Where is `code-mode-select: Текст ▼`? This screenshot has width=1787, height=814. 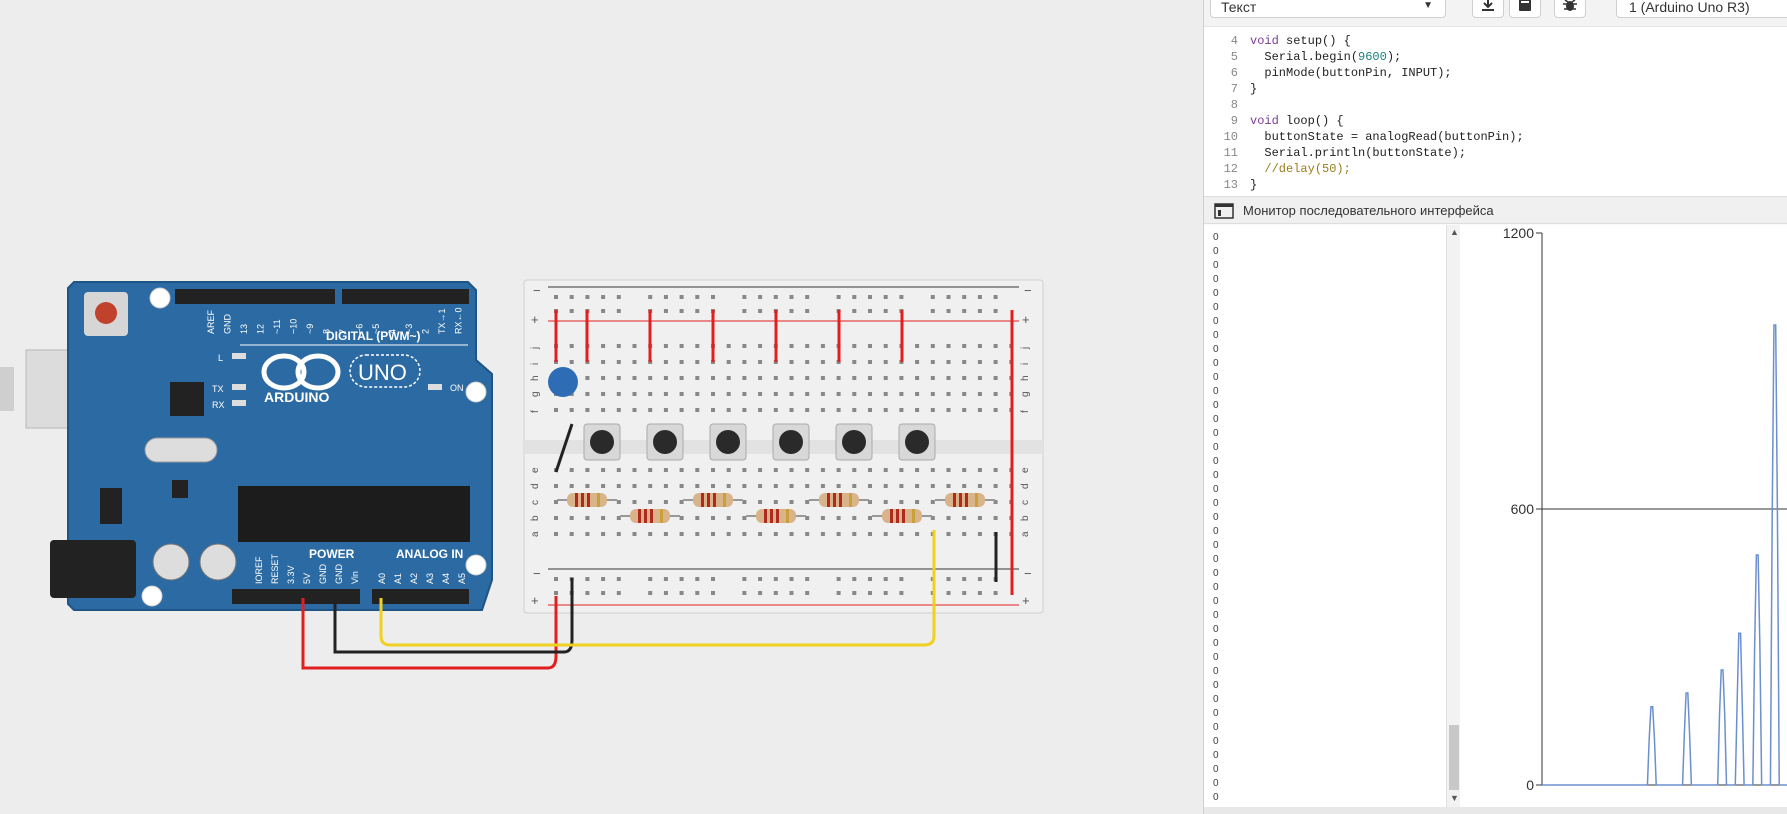
code-mode-select: Текст ▼ is located at coordinates (1328, 9).